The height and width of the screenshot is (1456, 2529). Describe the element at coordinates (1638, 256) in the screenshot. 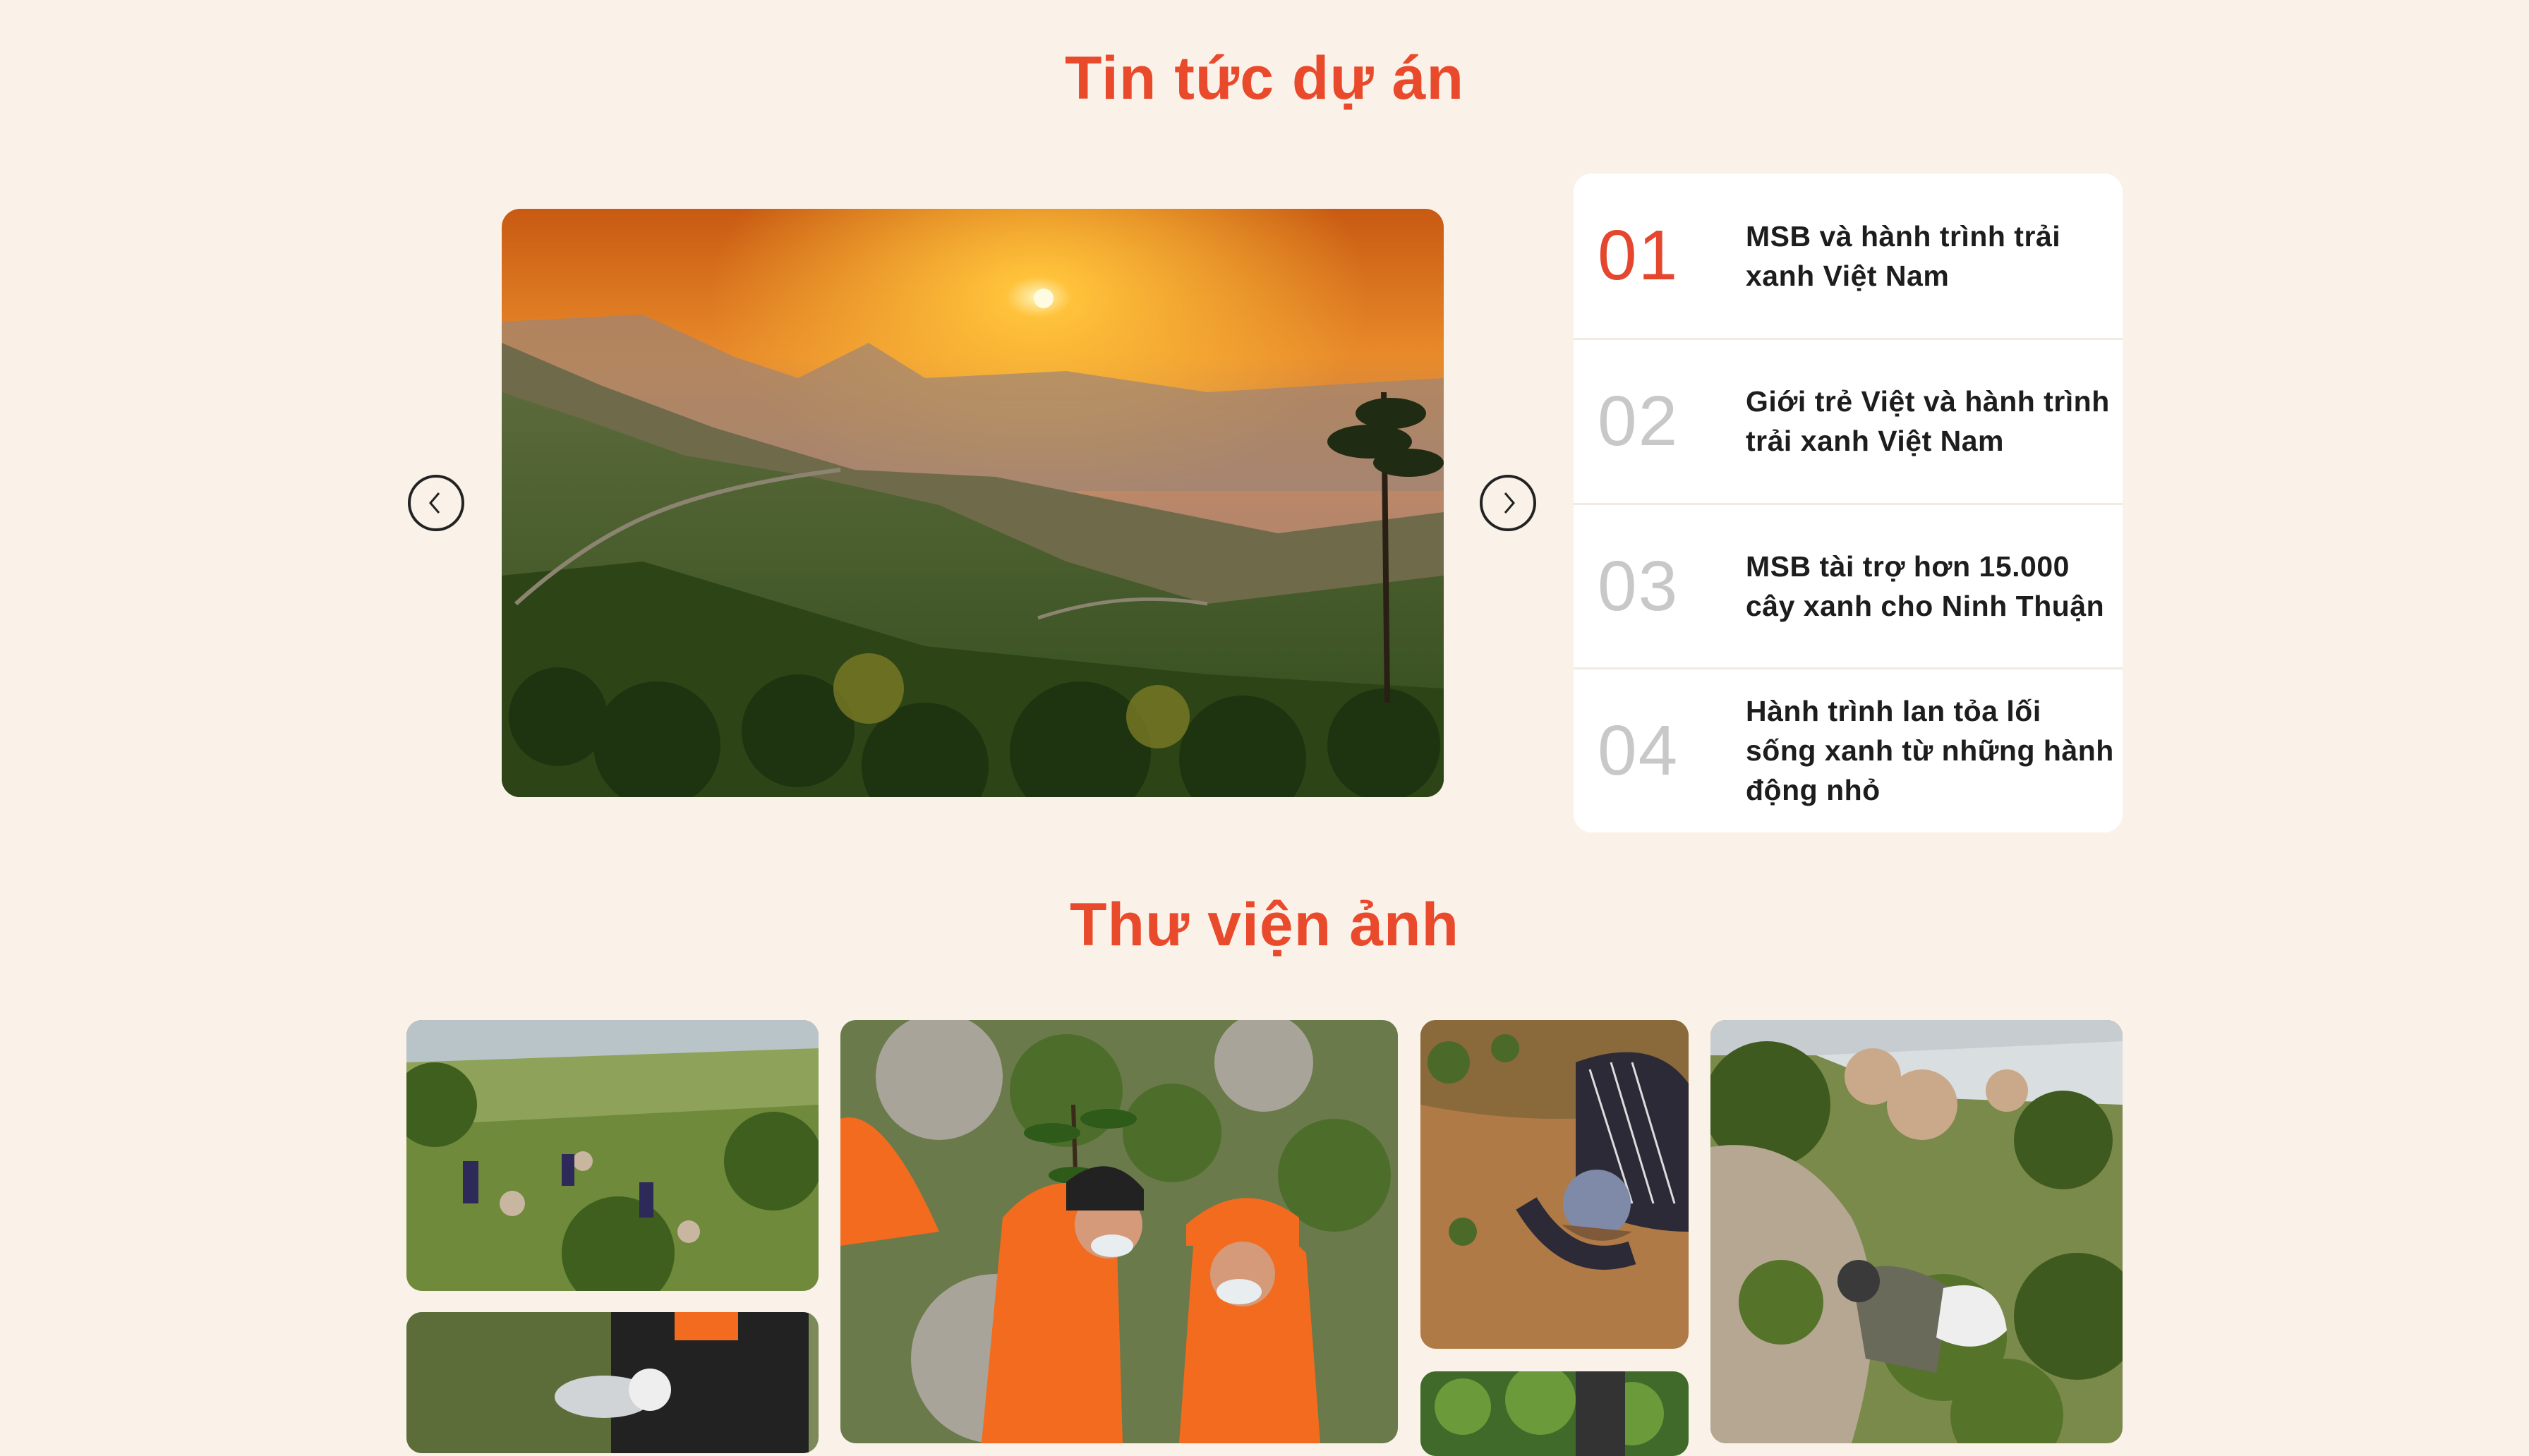

I see `news-number: 01` at that location.